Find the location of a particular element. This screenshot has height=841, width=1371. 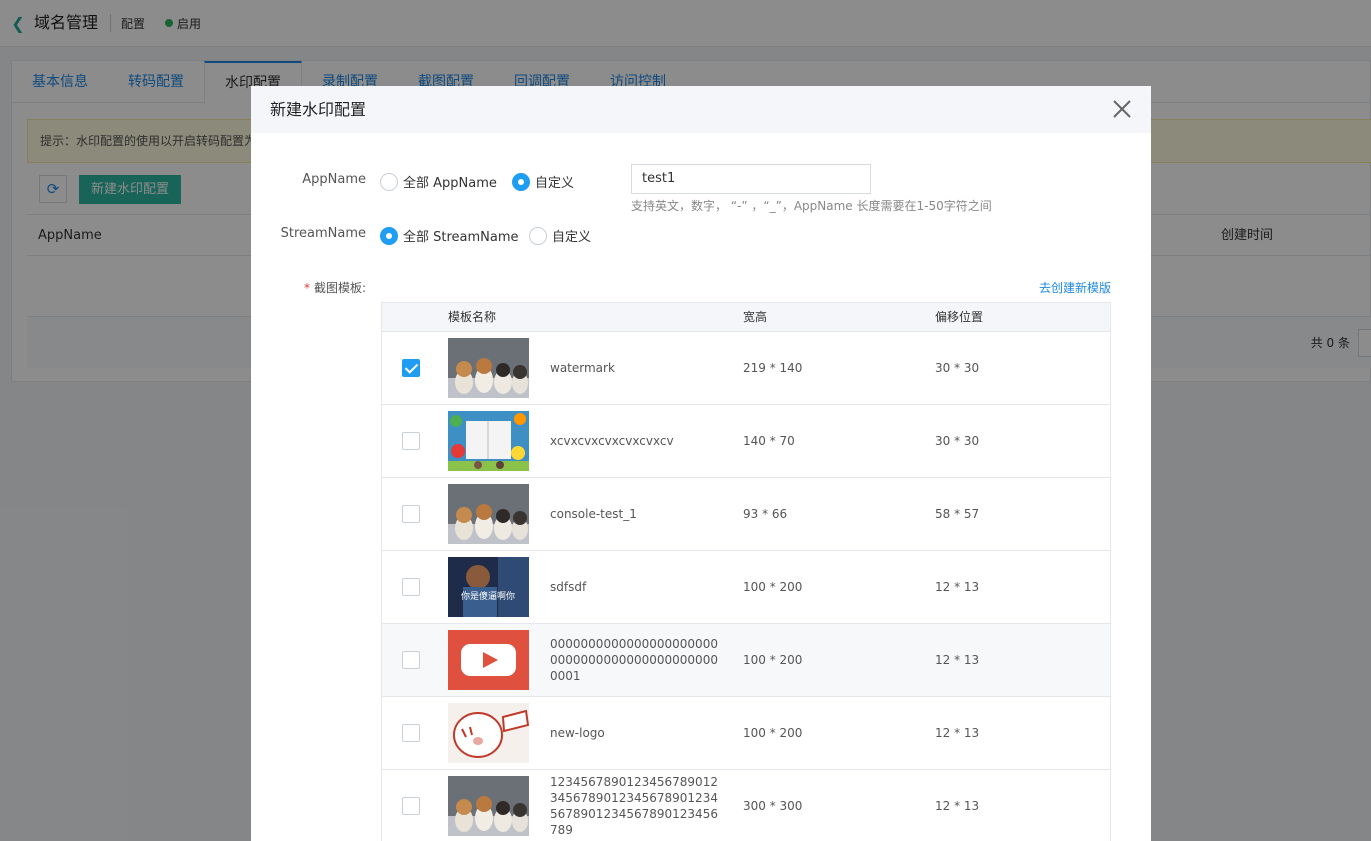

dialog-header: 新建水印配置 is located at coordinates (701, 109).